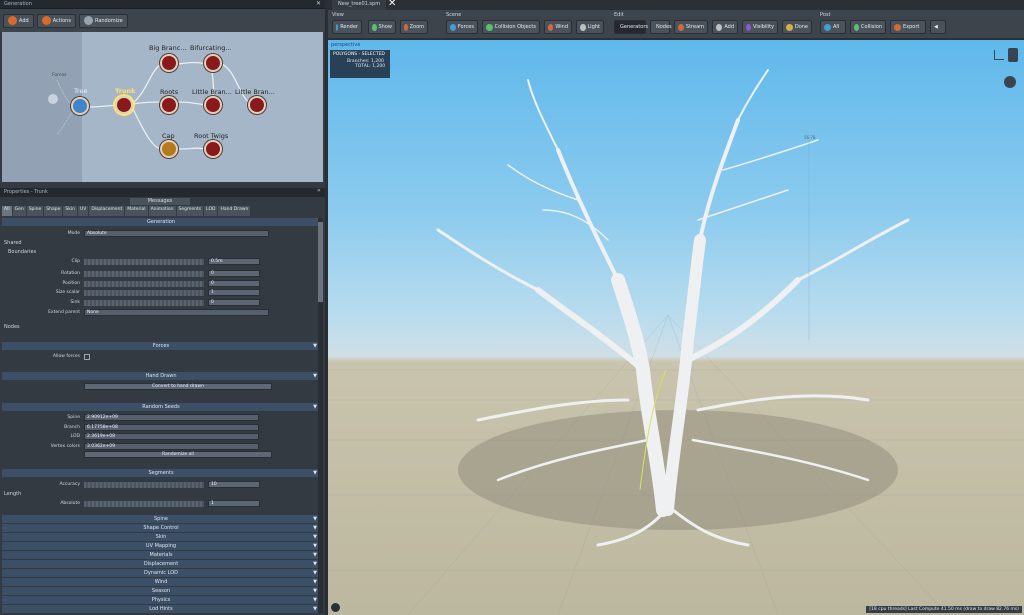 The image size is (1024, 615). What do you see at coordinates (661, 27) in the screenshot?
I see `nodes-button: Nodes` at bounding box center [661, 27].